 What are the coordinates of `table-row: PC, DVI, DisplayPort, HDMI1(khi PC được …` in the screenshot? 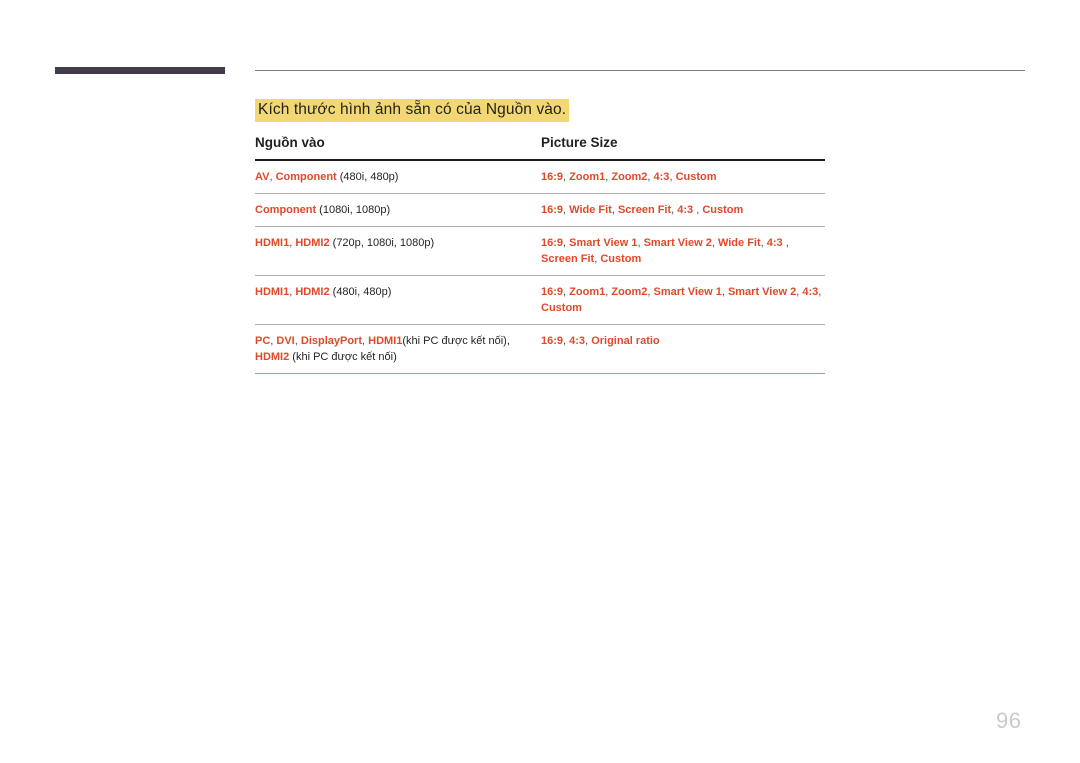 It's located at (540, 349).